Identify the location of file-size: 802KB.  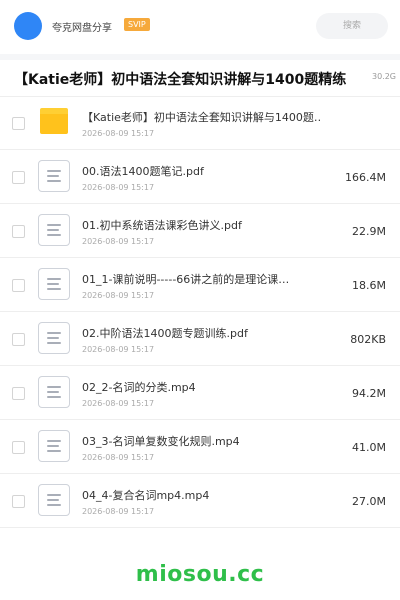
(368, 339).